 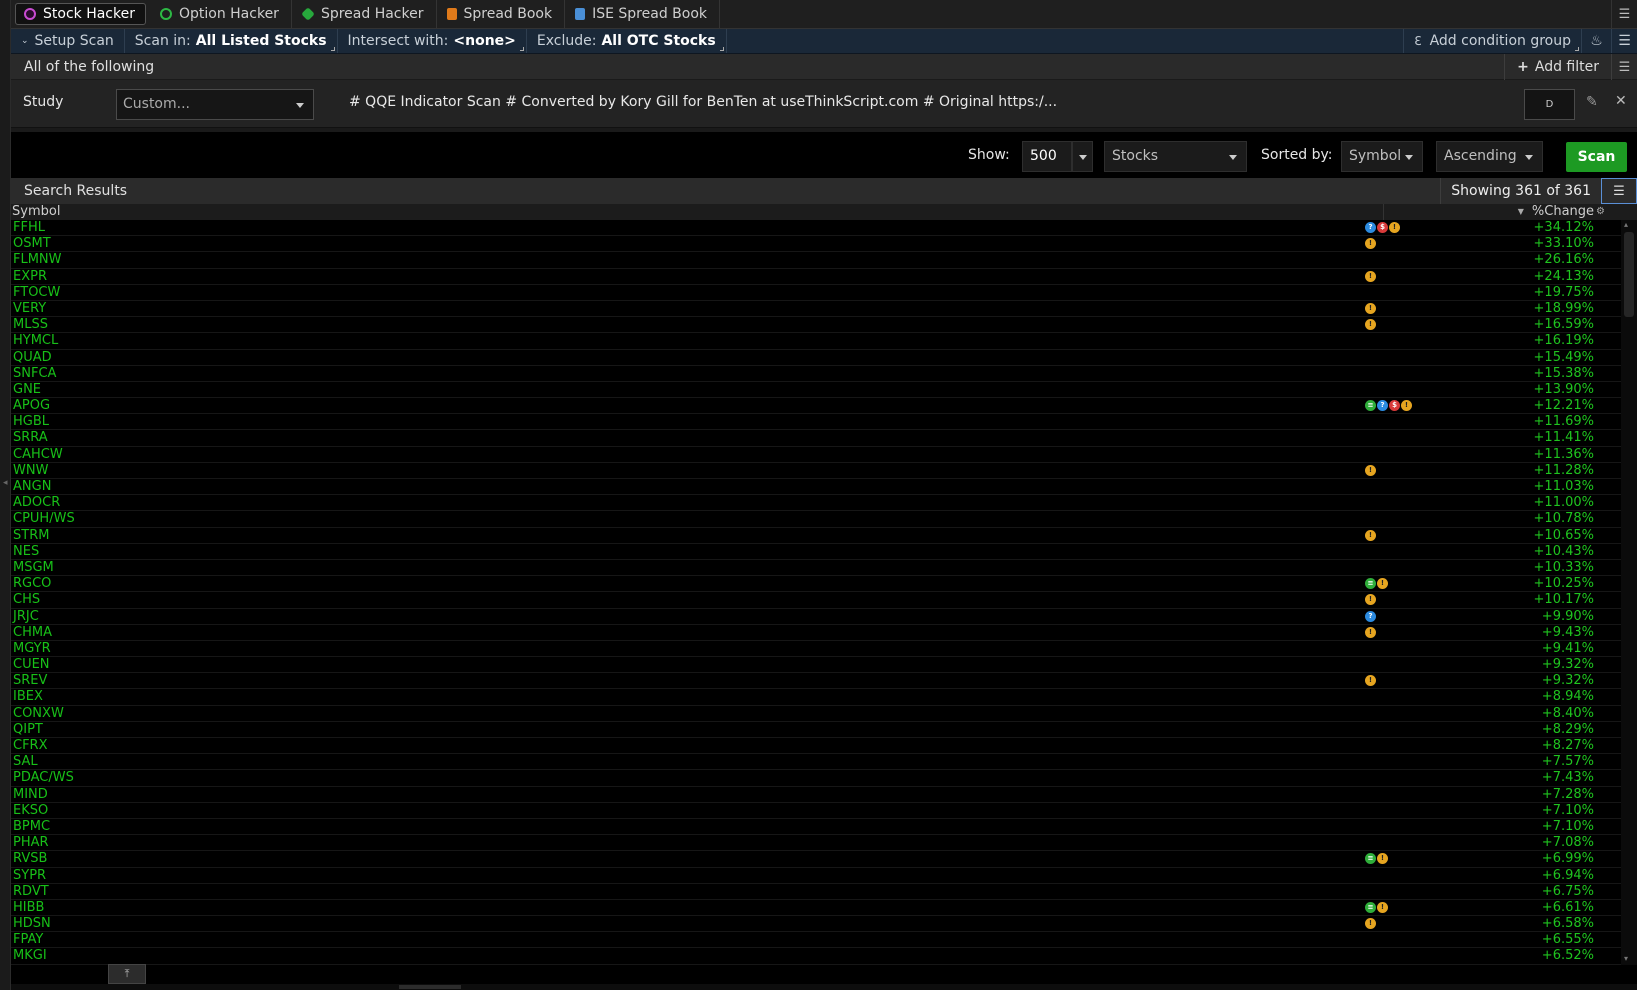 What do you see at coordinates (26, 551) in the screenshot?
I see `row-symbol: NES` at bounding box center [26, 551].